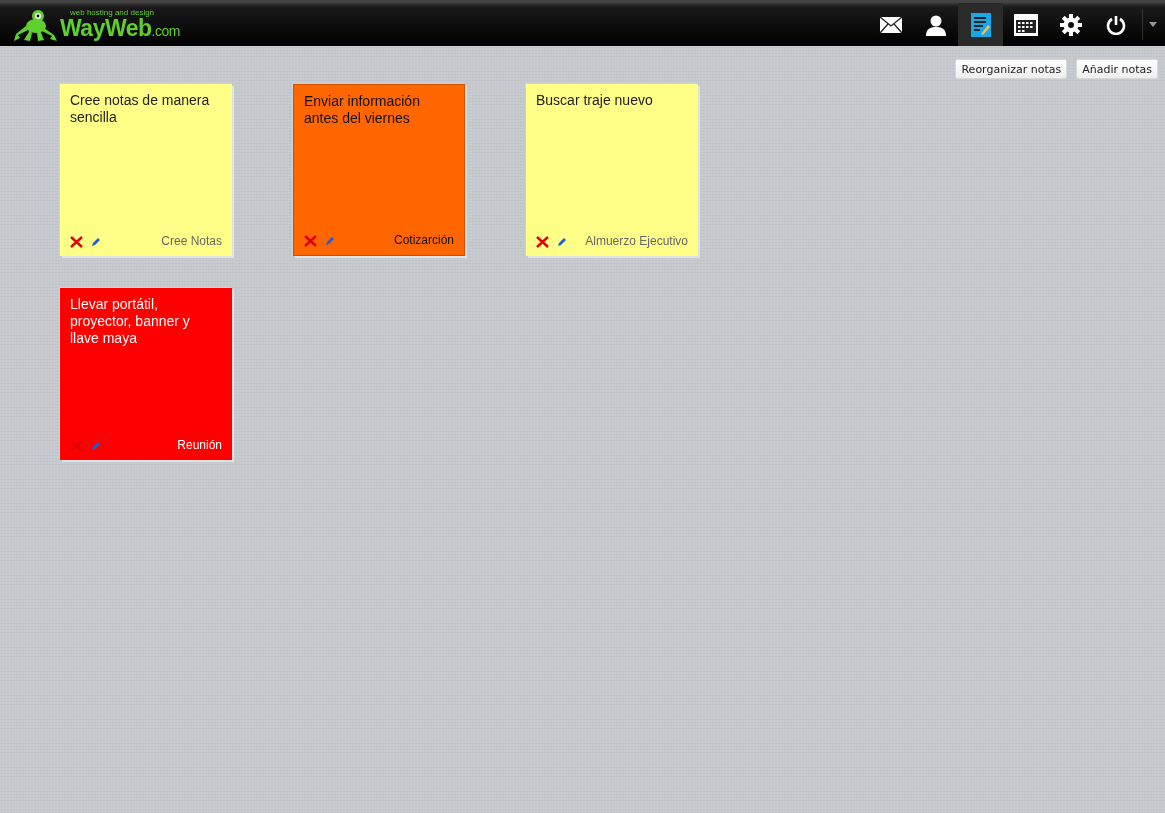 This screenshot has height=813, width=1165. What do you see at coordinates (423, 240) in the screenshot?
I see `note-category: Cotizarción` at bounding box center [423, 240].